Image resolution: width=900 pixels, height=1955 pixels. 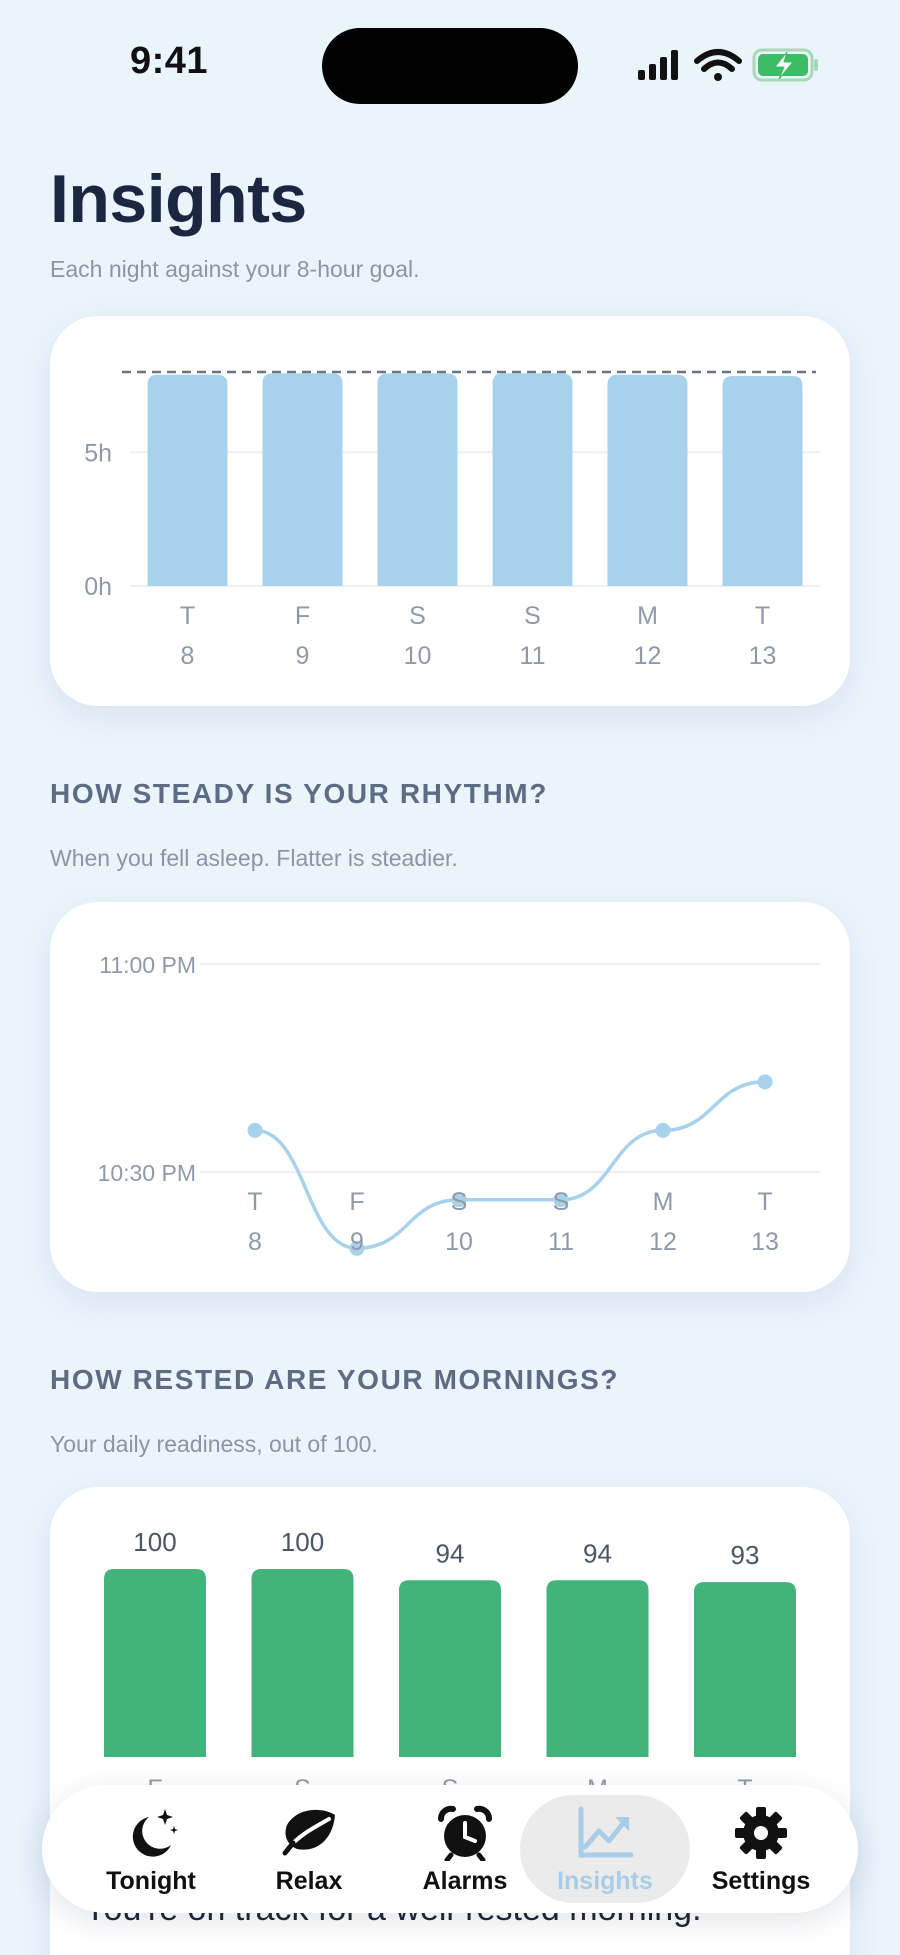 I want to click on status-time: 9:41, so click(x=169, y=61).